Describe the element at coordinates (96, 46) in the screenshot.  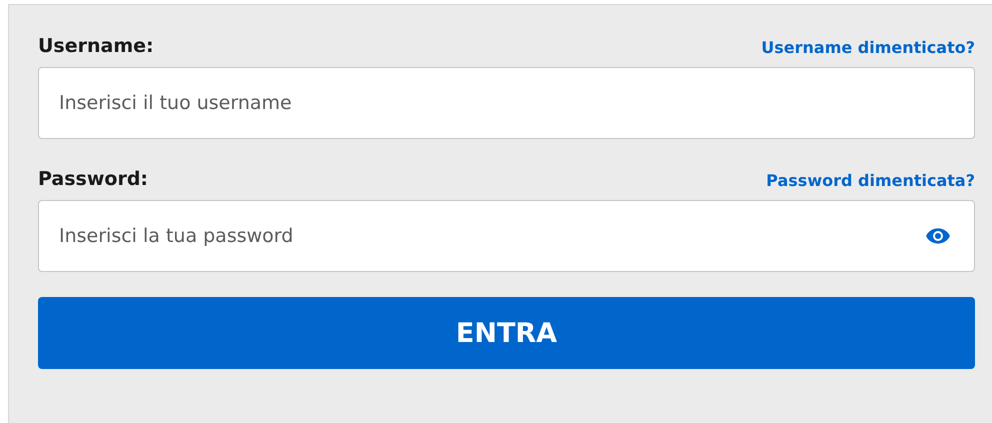
I see `field-label: Username:` at that location.